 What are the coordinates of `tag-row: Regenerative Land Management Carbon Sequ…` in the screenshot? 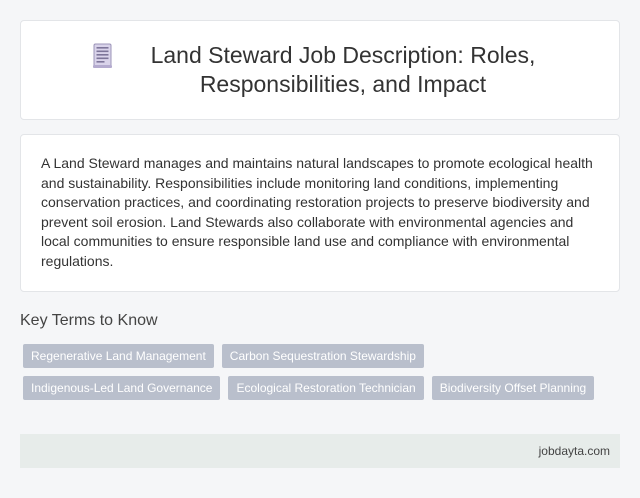 It's located at (318, 356).